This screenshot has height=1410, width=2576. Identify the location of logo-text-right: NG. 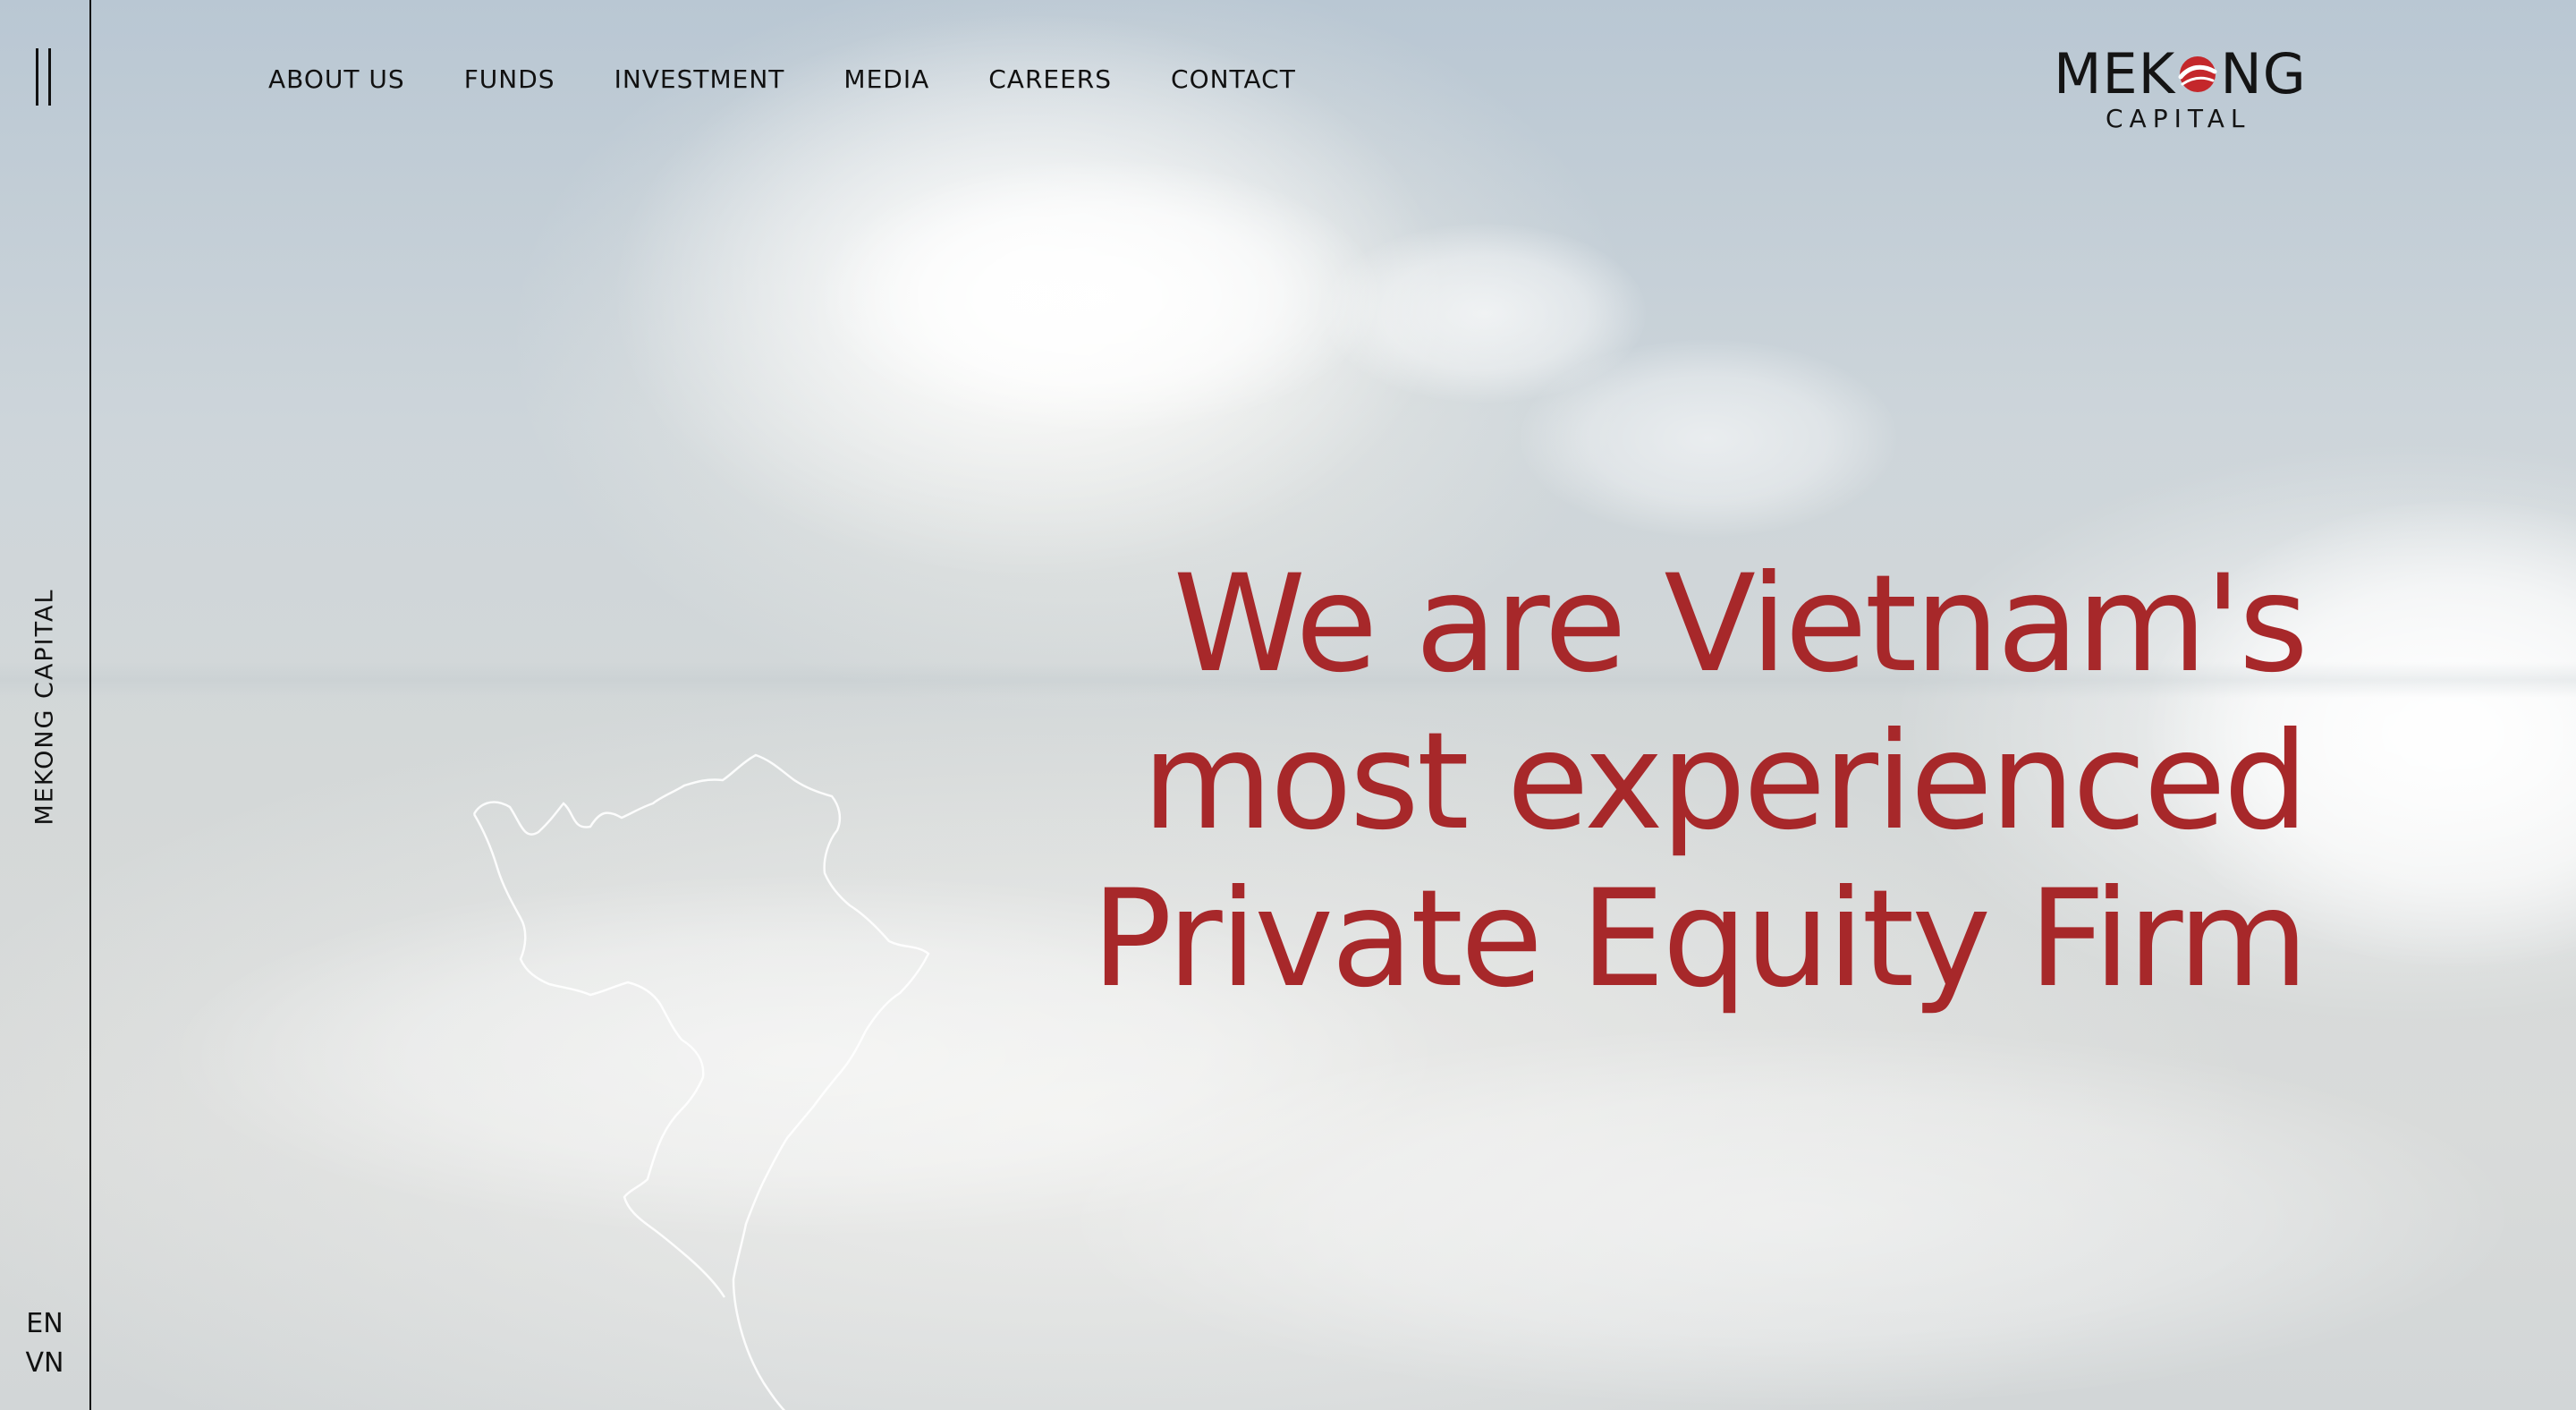
(2263, 73).